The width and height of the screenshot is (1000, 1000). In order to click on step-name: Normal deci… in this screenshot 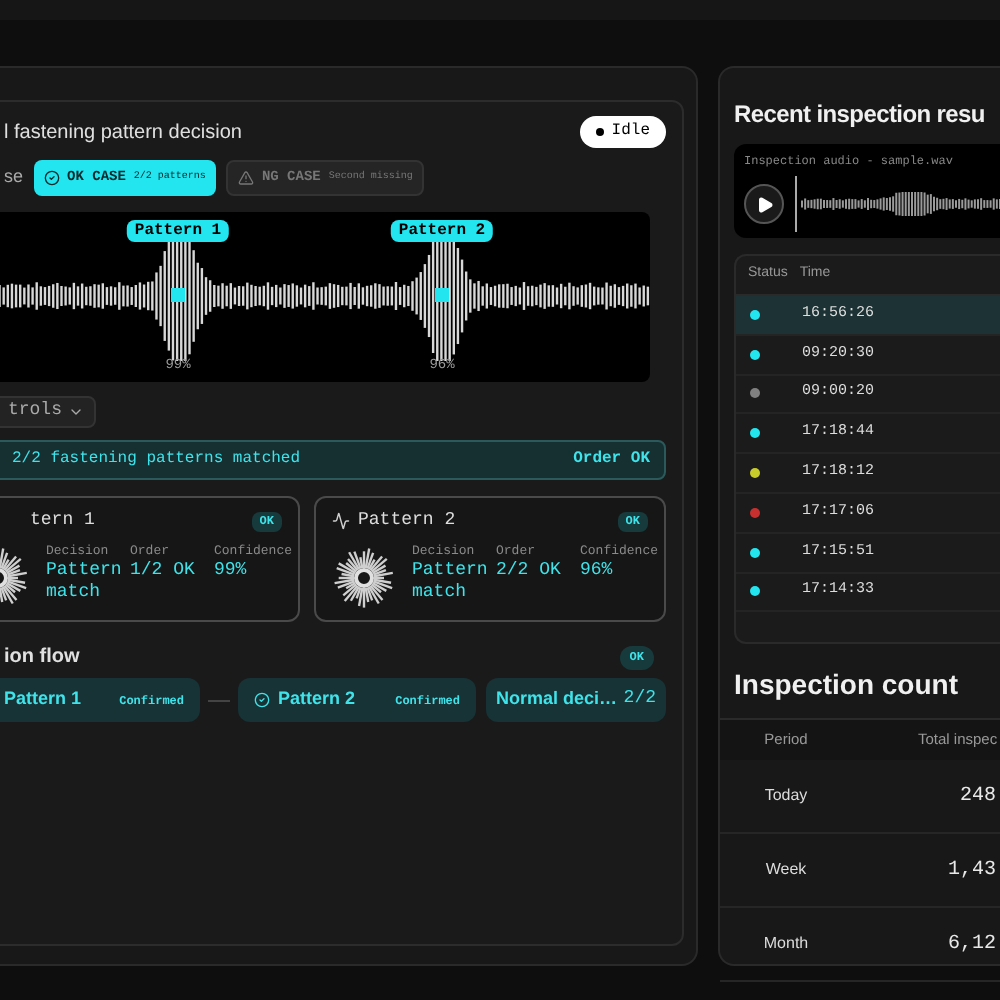, I will do `click(557, 699)`.